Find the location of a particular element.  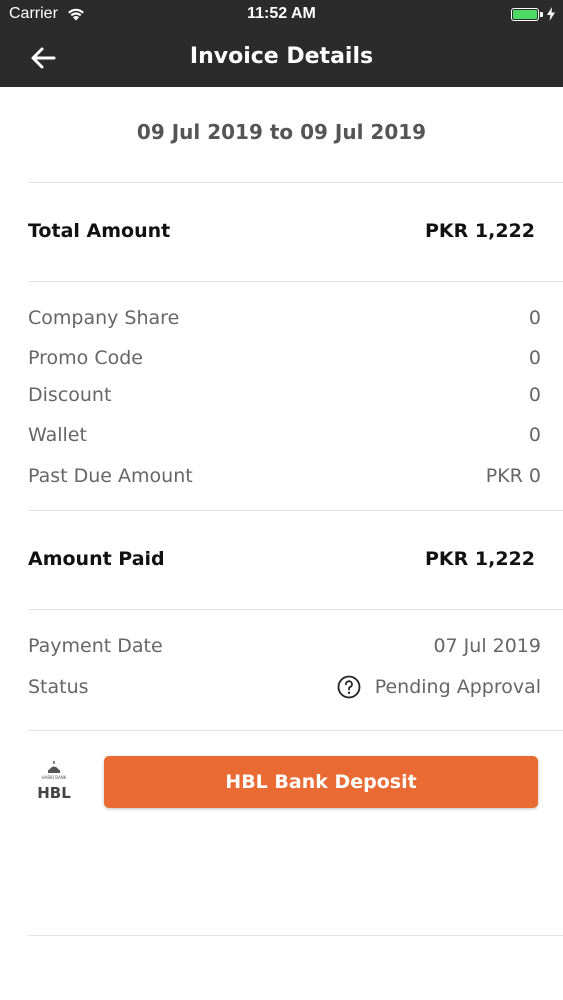

status-text: Pending Approval is located at coordinates (457, 687).